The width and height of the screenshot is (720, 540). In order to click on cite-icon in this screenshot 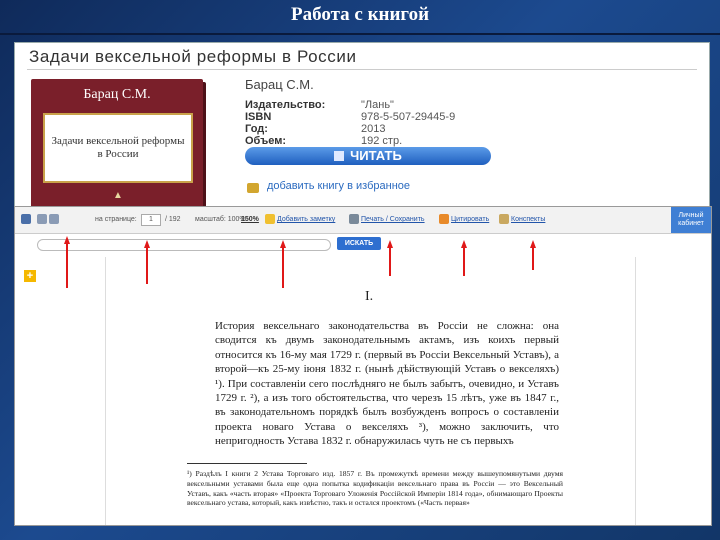, I will do `click(444, 219)`.